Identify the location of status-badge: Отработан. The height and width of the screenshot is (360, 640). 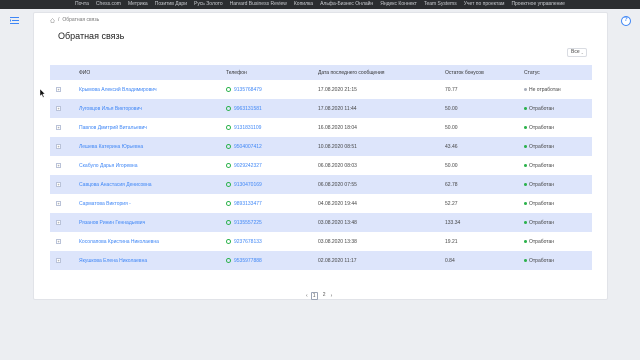
(558, 185).